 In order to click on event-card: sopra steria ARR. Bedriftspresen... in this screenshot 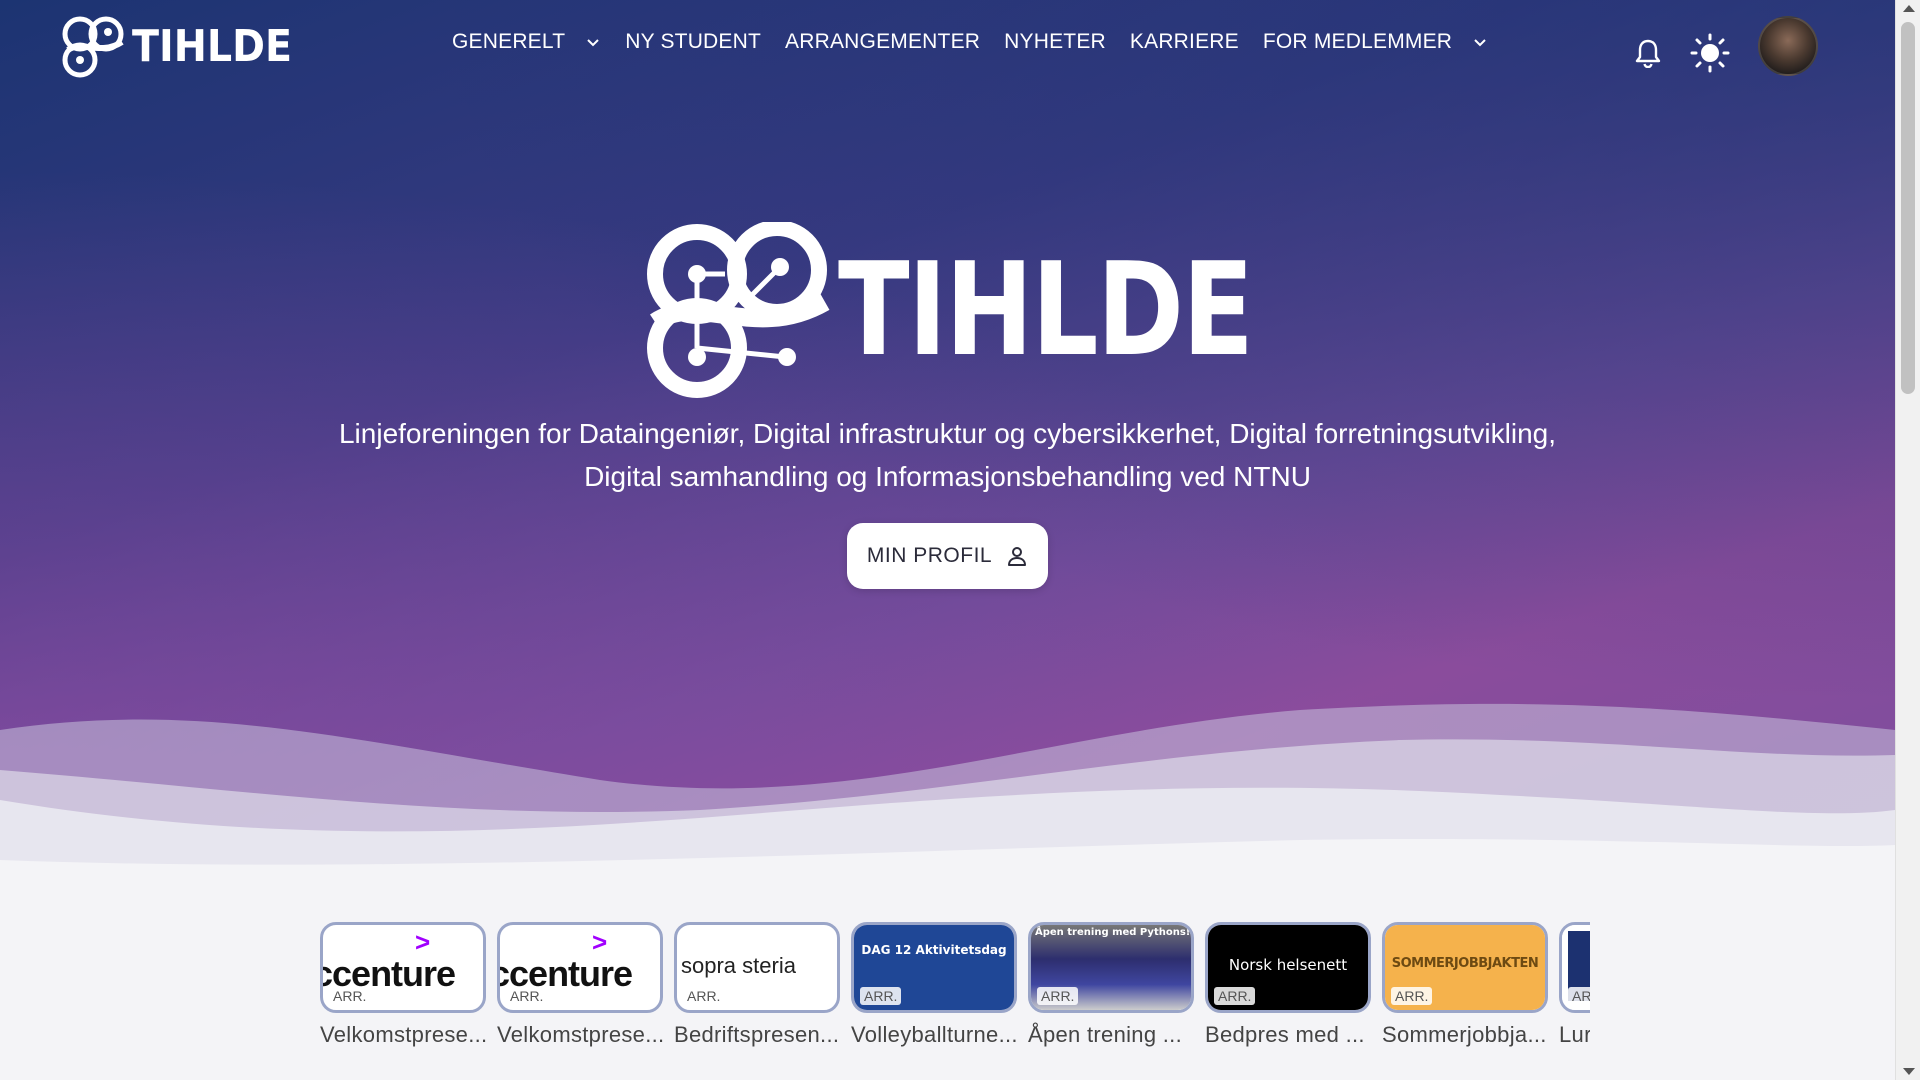, I will do `click(757, 985)`.